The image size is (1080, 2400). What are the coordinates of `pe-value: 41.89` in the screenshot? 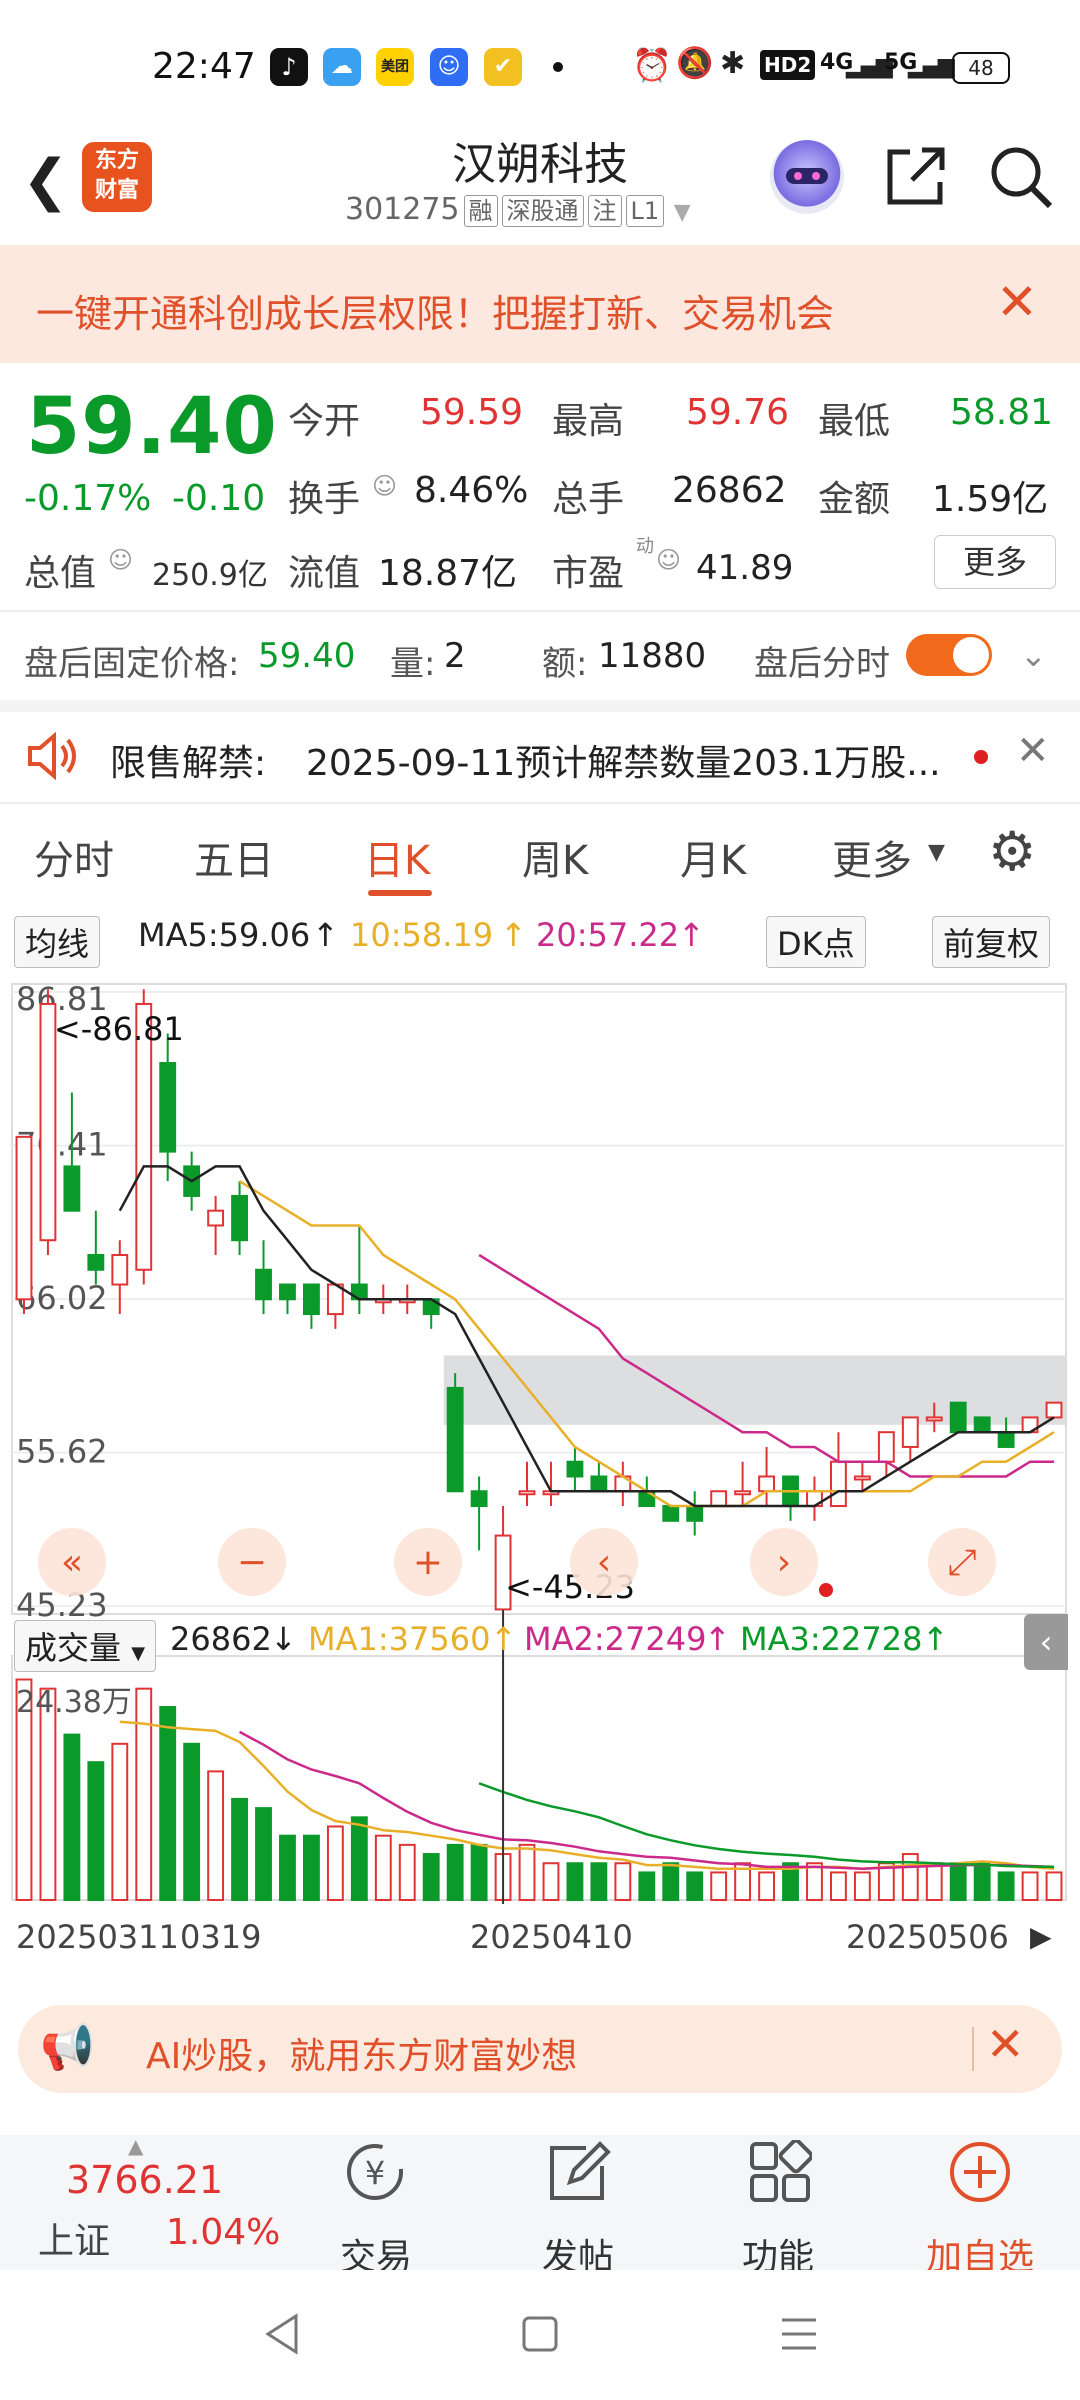 It's located at (745, 568).